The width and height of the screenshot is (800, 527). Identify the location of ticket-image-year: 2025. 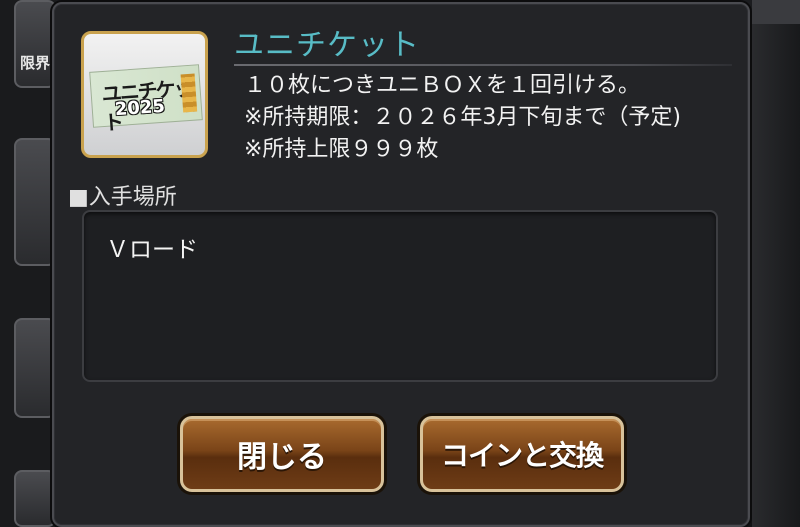
(140, 108).